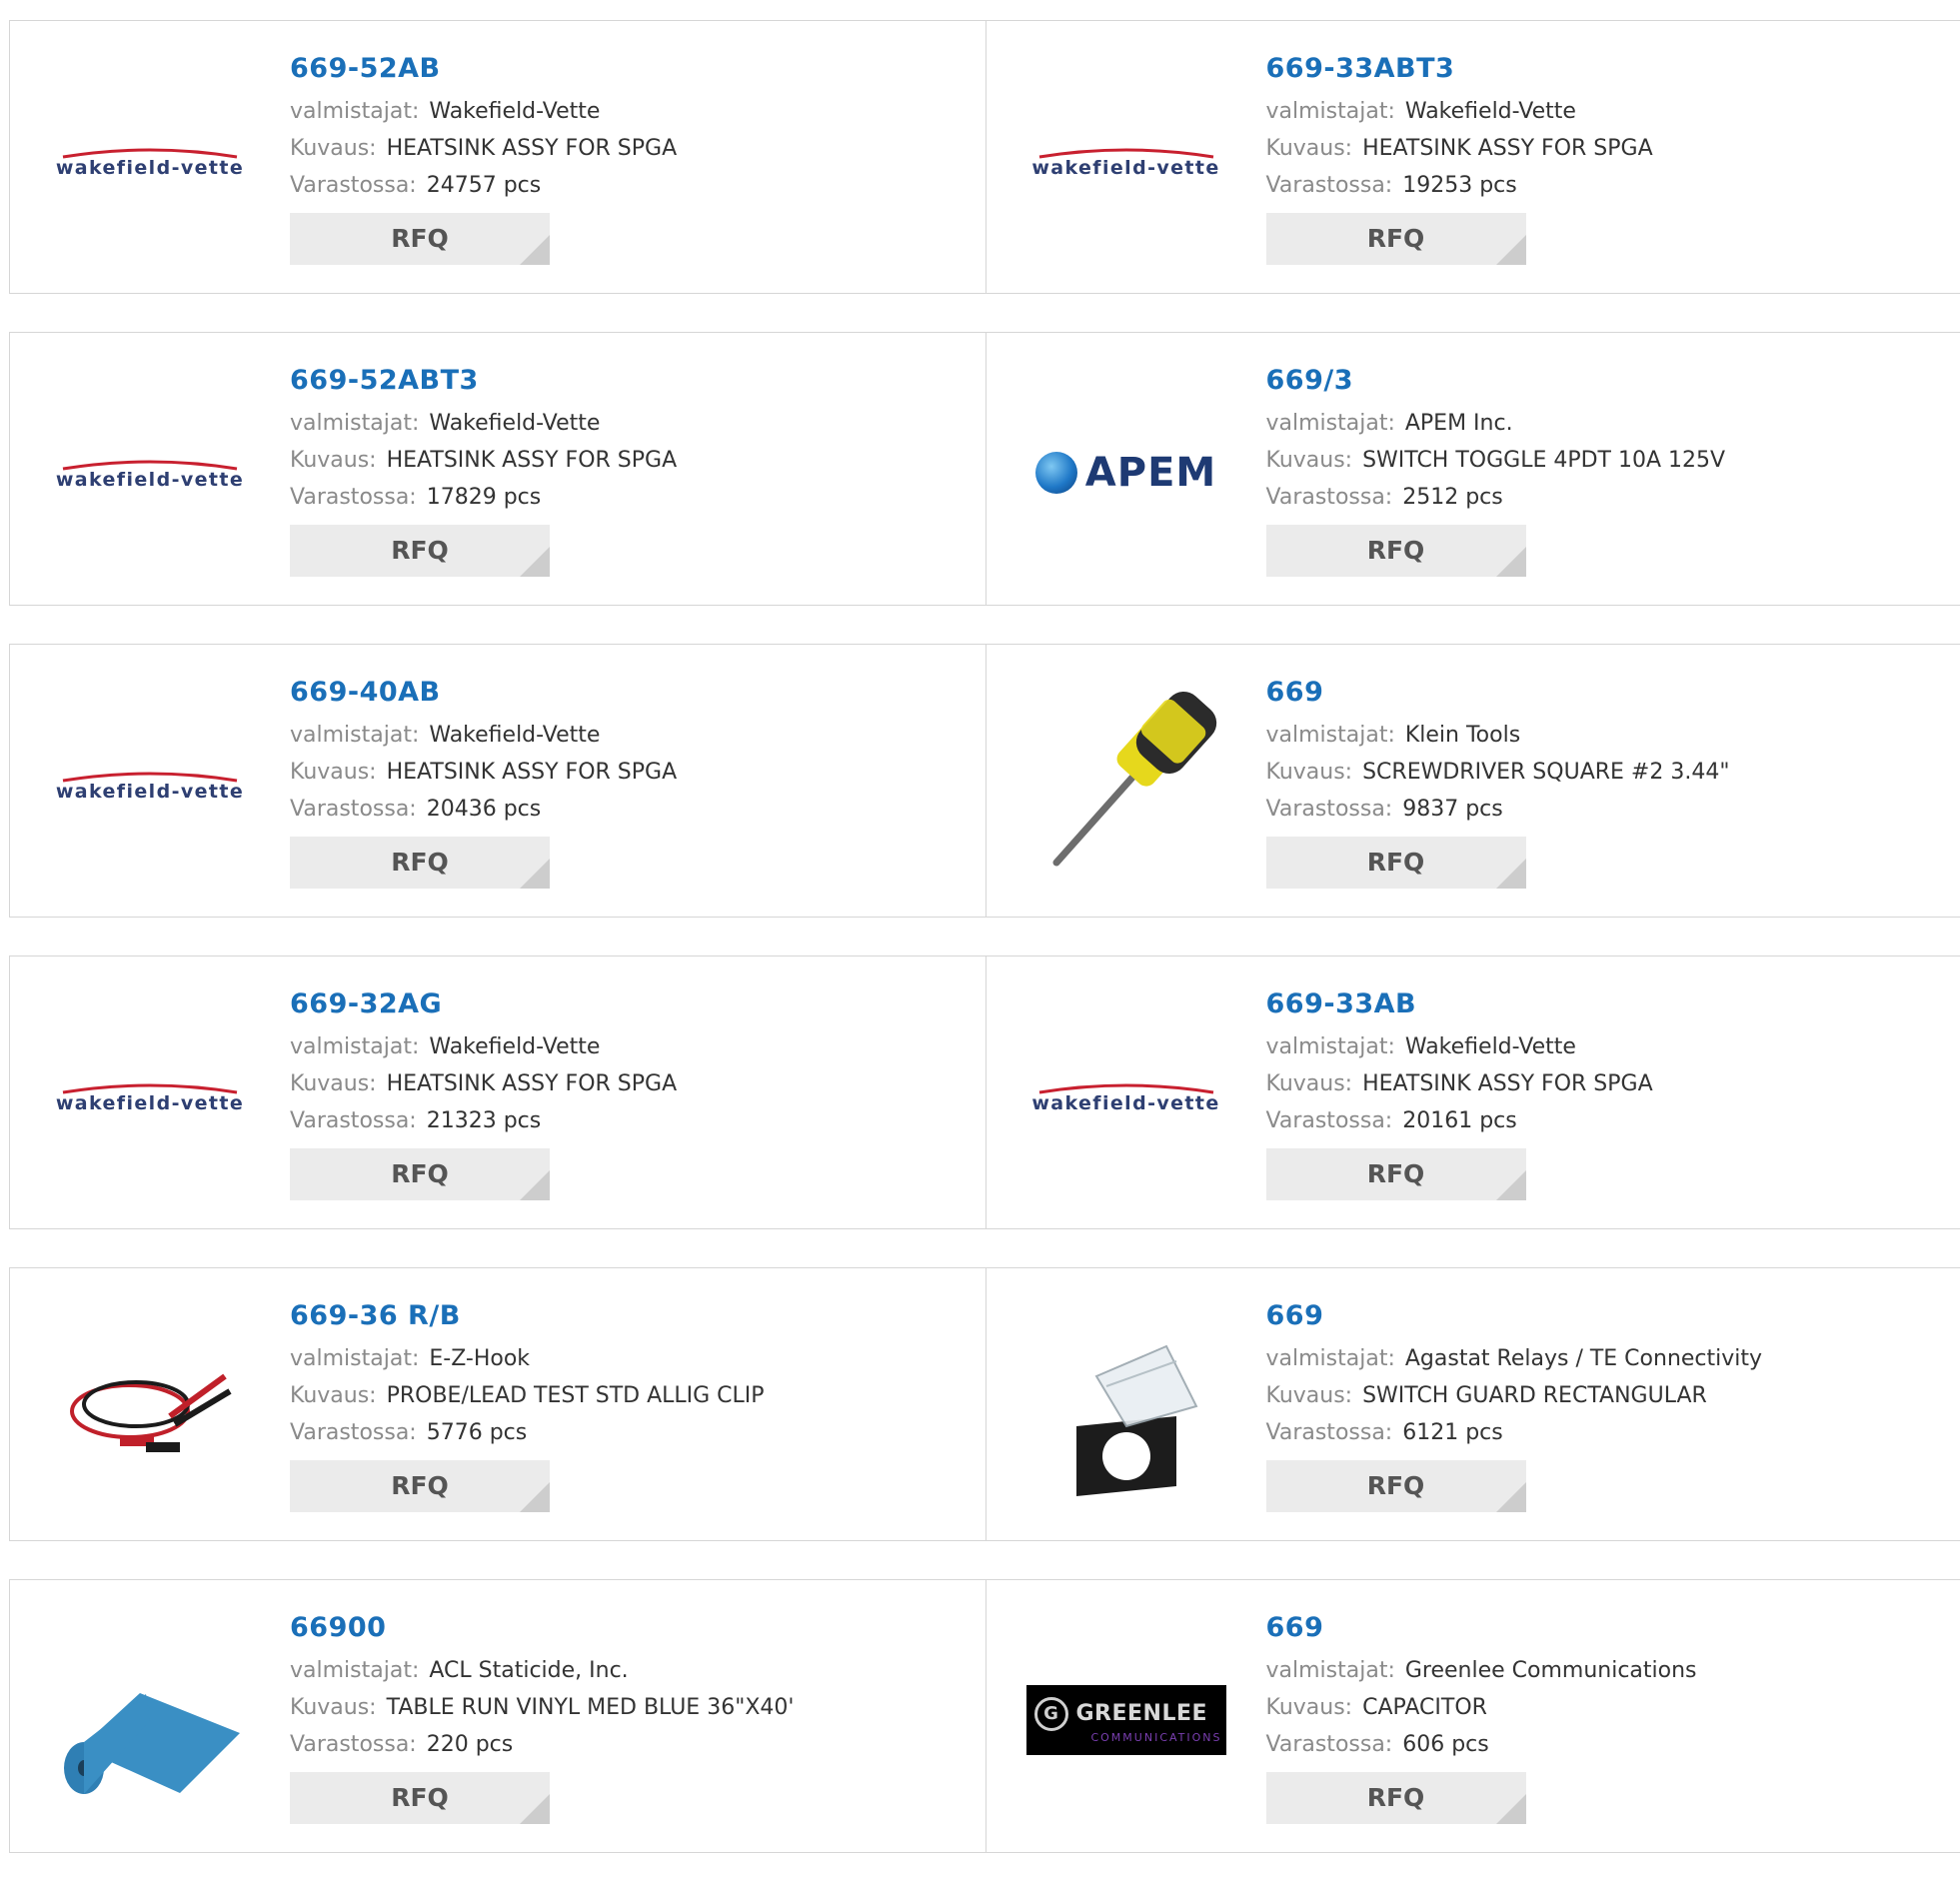  I want to click on description-row: Kuvaus:TABLE RUN VINYL MED BLUE 36"X40', so click(633, 1708).